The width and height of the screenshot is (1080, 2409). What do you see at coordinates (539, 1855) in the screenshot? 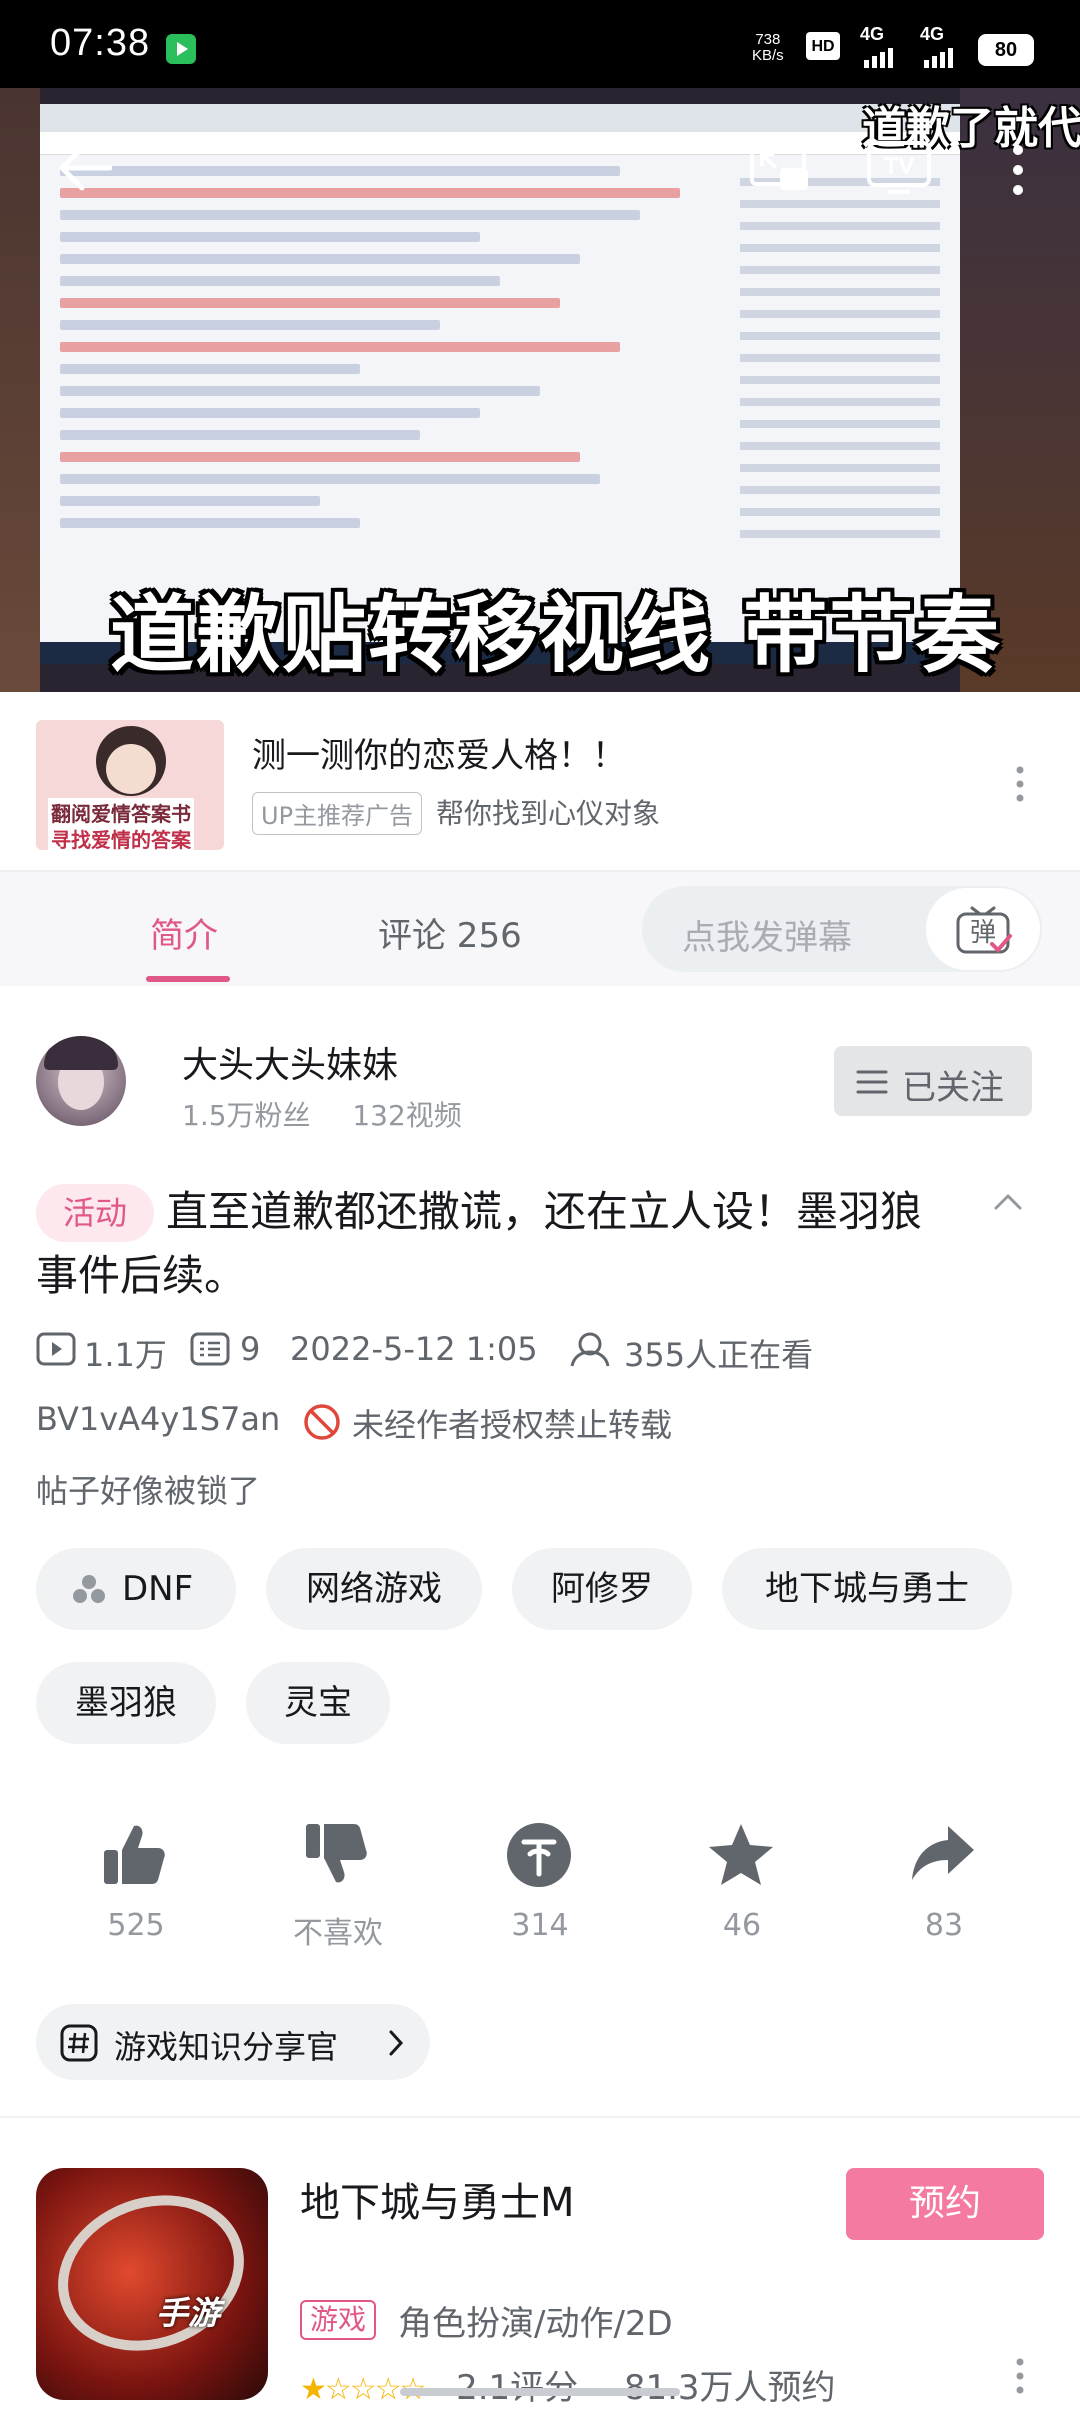
I see `coin-icon` at bounding box center [539, 1855].